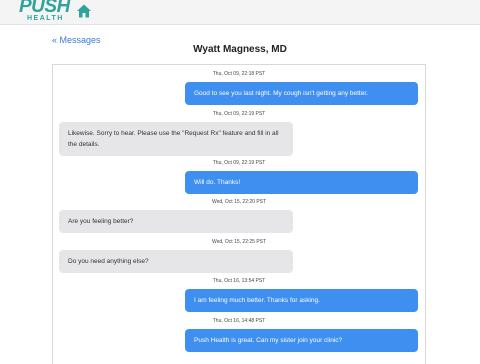 The image size is (480, 364). I want to click on received-message-bubble: Are you feeling better?, so click(176, 221).